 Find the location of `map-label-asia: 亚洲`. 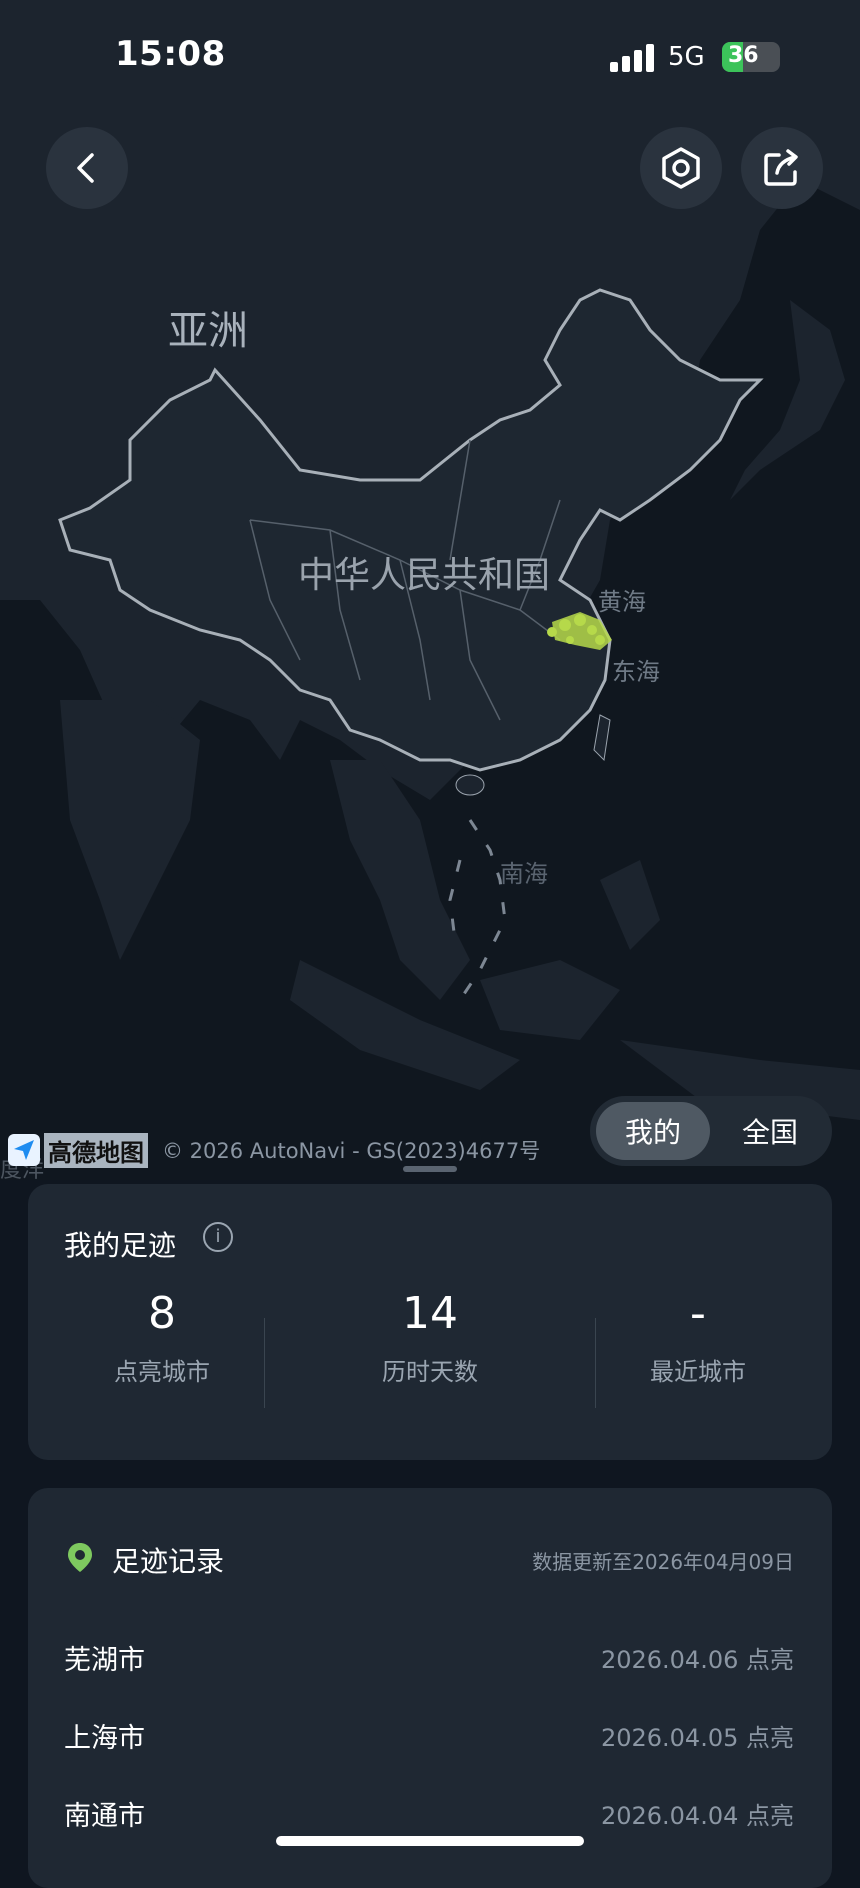

map-label-asia: 亚洲 is located at coordinates (208, 331).